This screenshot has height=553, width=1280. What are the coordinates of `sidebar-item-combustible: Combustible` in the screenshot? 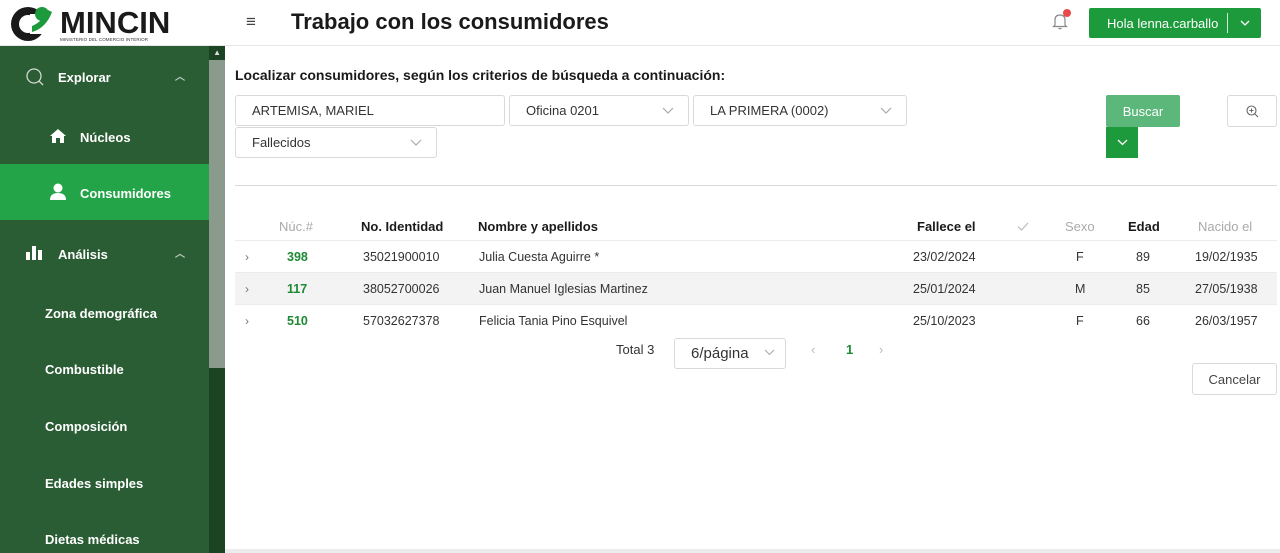 It's located at (104, 370).